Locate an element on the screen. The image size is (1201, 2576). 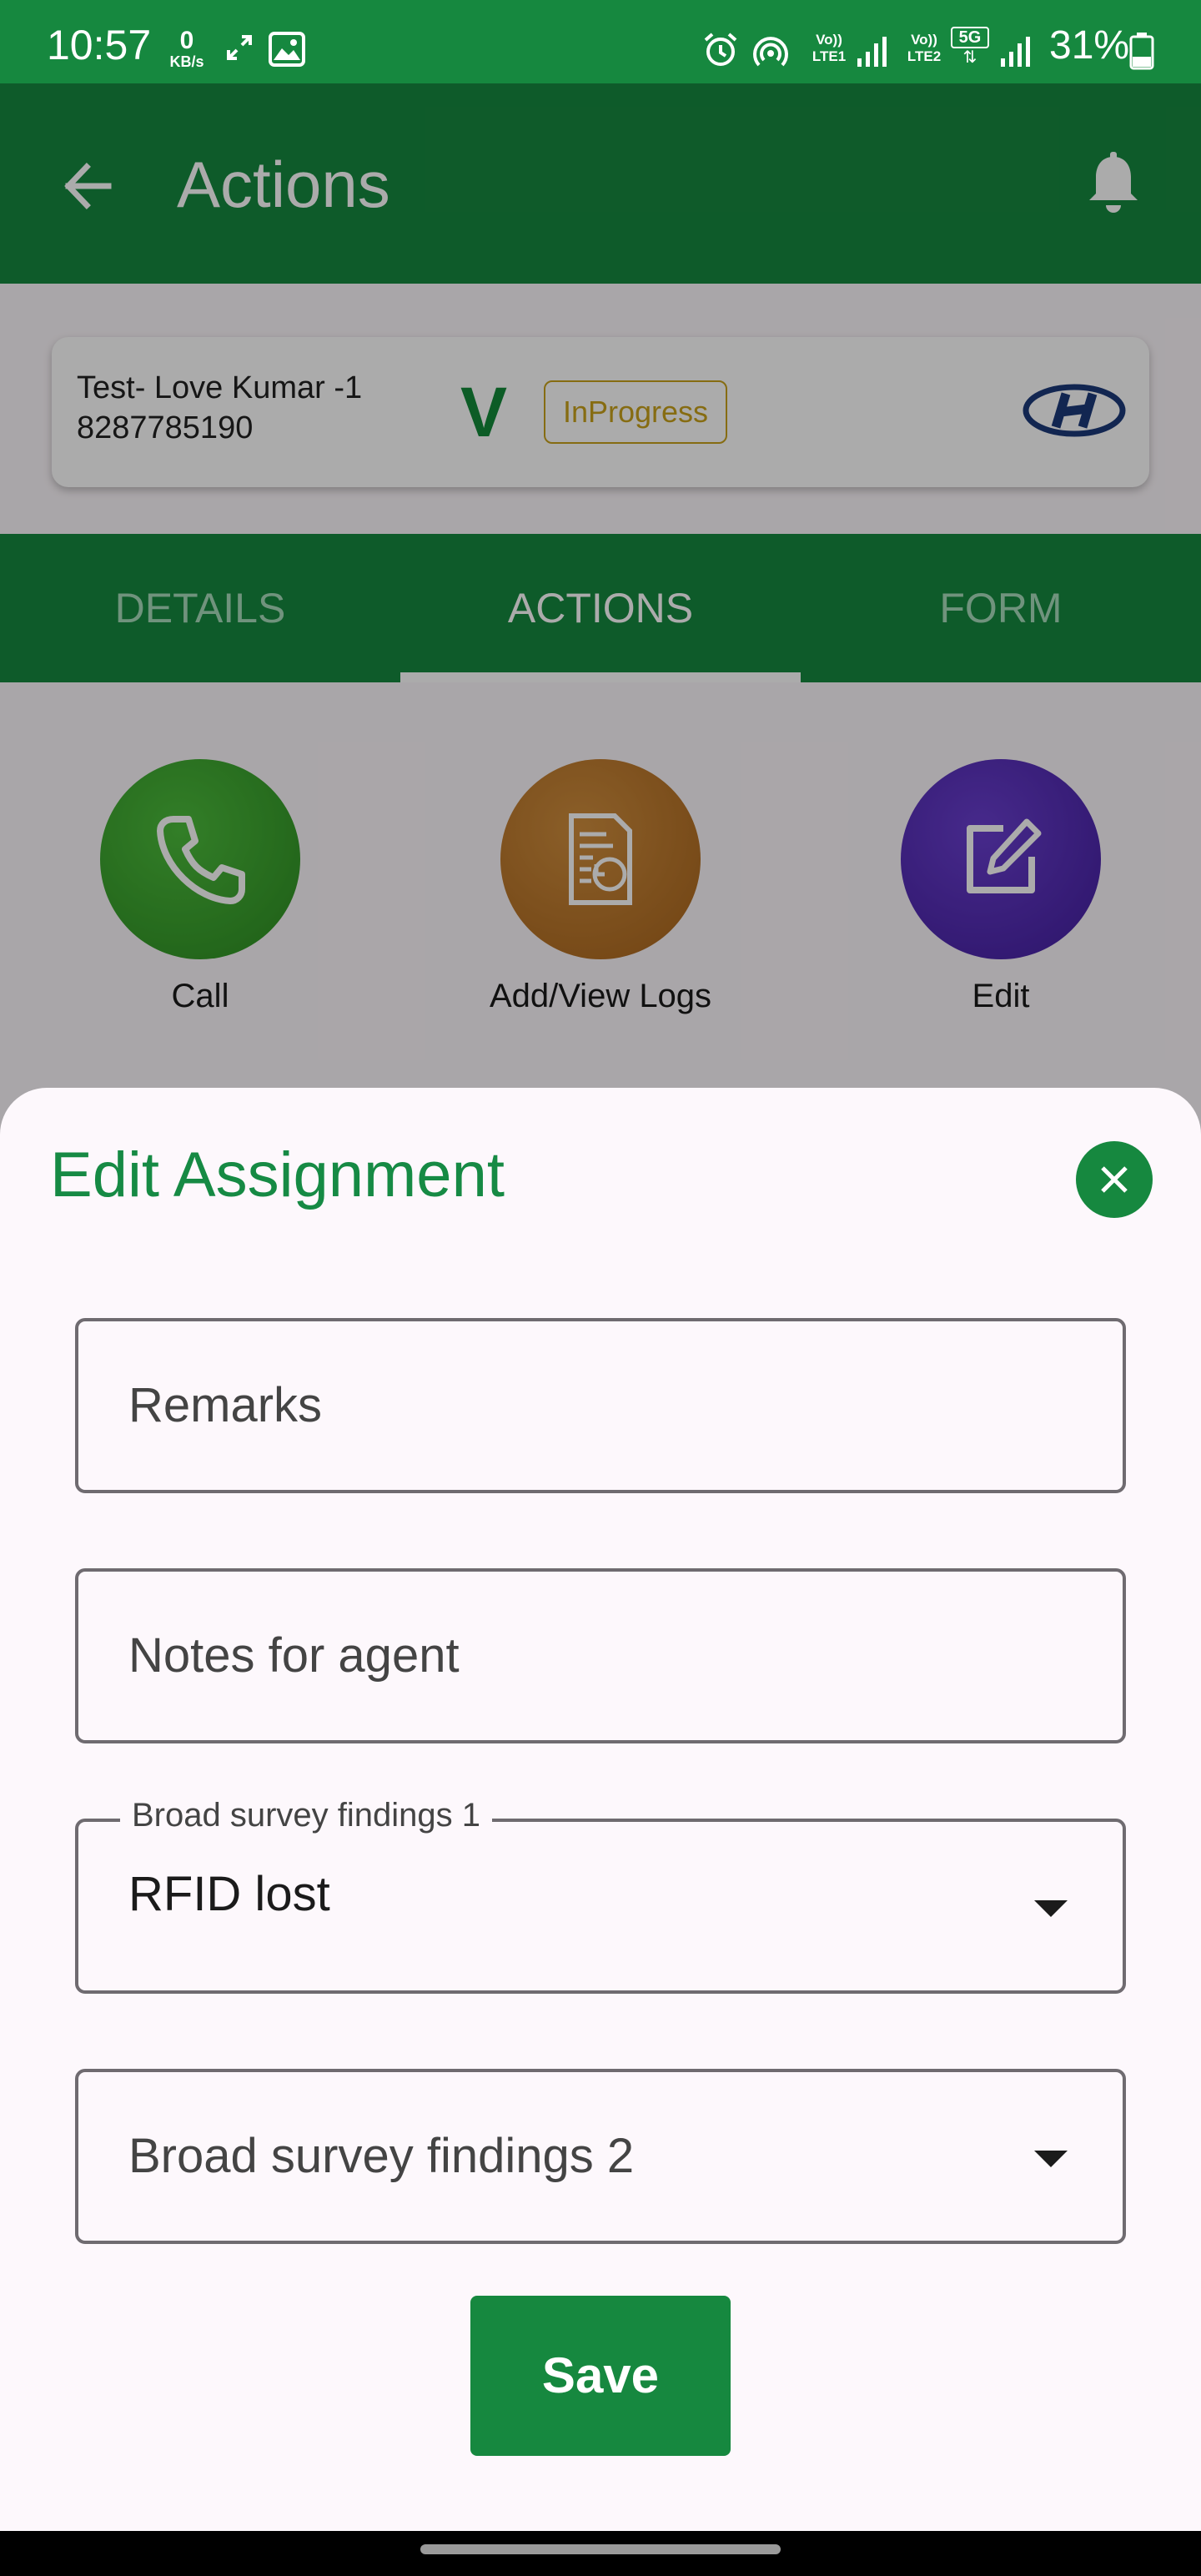
network-speed-value: 0 is located at coordinates (187, 40).